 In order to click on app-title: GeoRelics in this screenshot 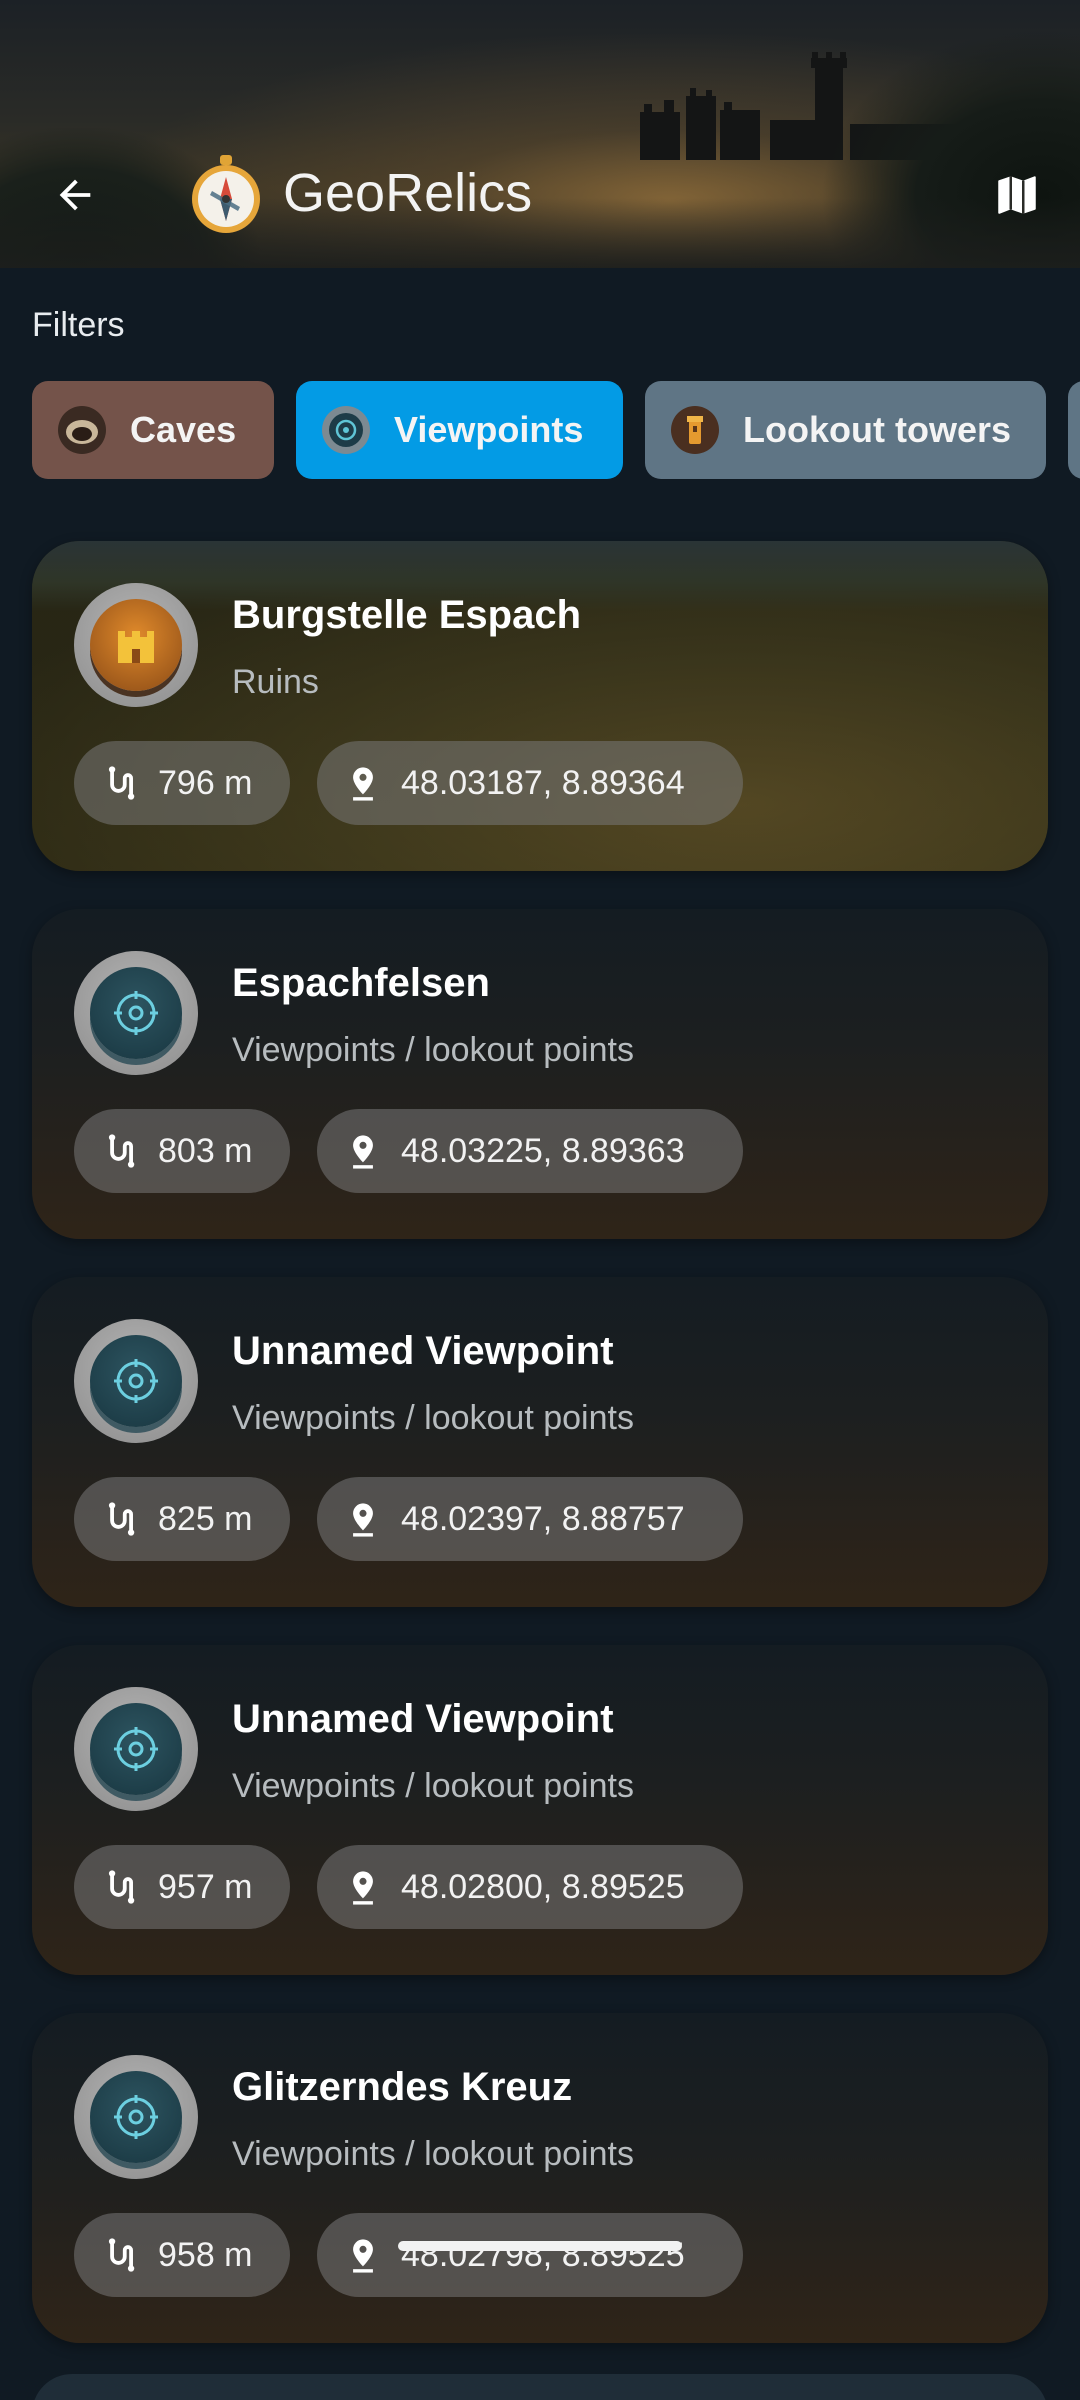, I will do `click(408, 193)`.